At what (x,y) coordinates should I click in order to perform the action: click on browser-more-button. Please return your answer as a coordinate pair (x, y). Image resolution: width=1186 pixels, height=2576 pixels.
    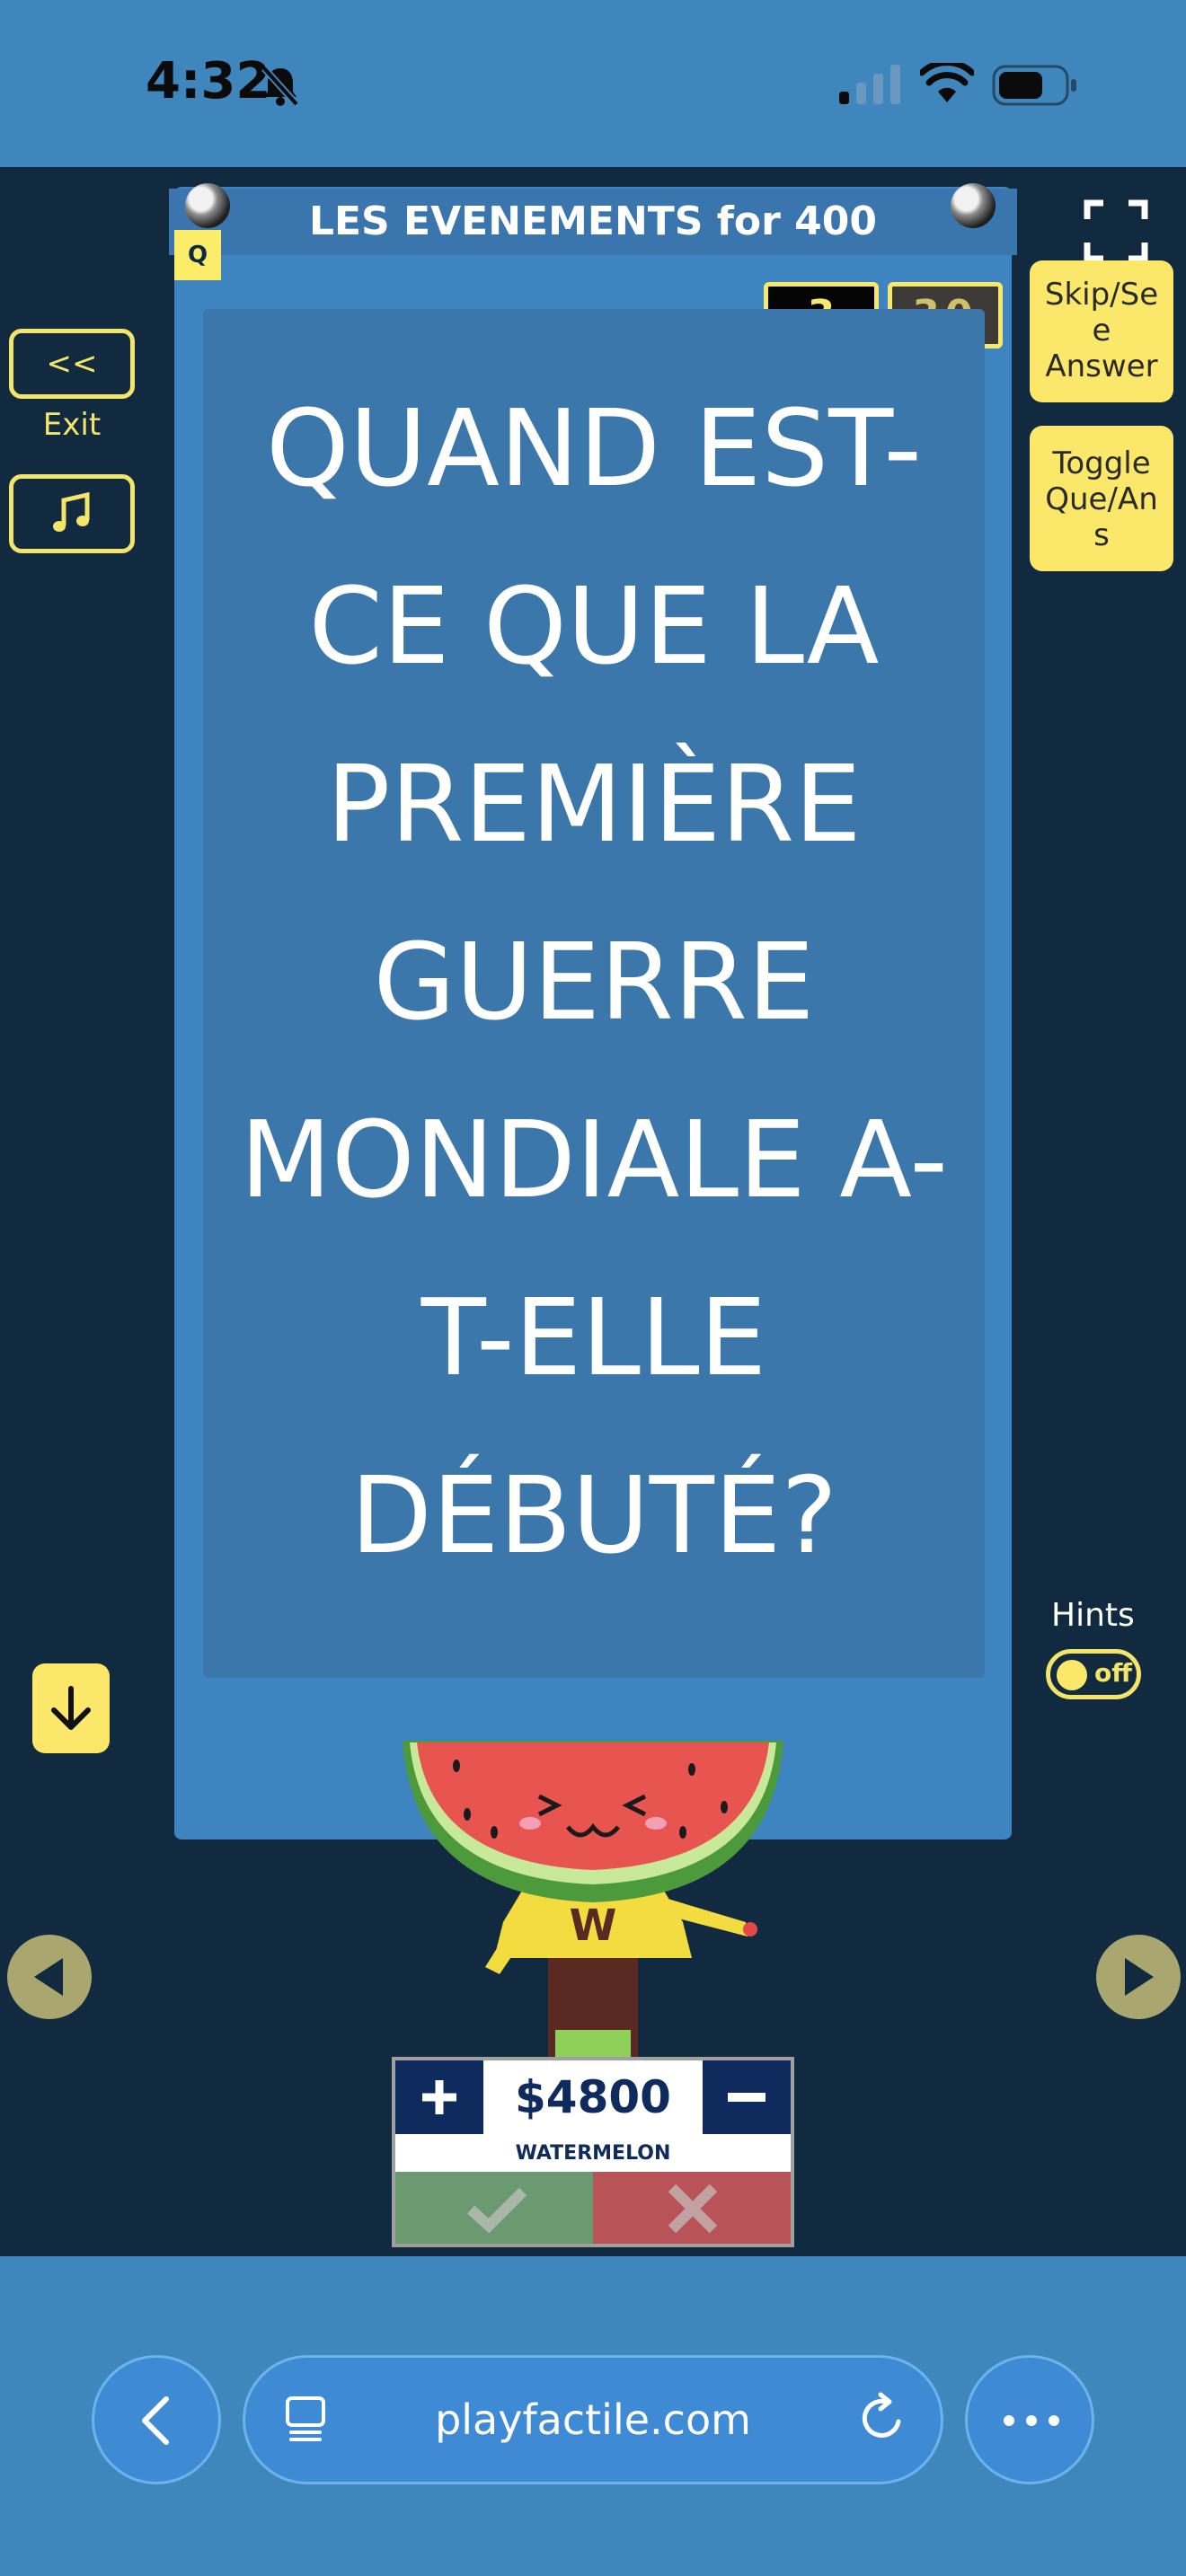
    Looking at the image, I should click on (1029, 2419).